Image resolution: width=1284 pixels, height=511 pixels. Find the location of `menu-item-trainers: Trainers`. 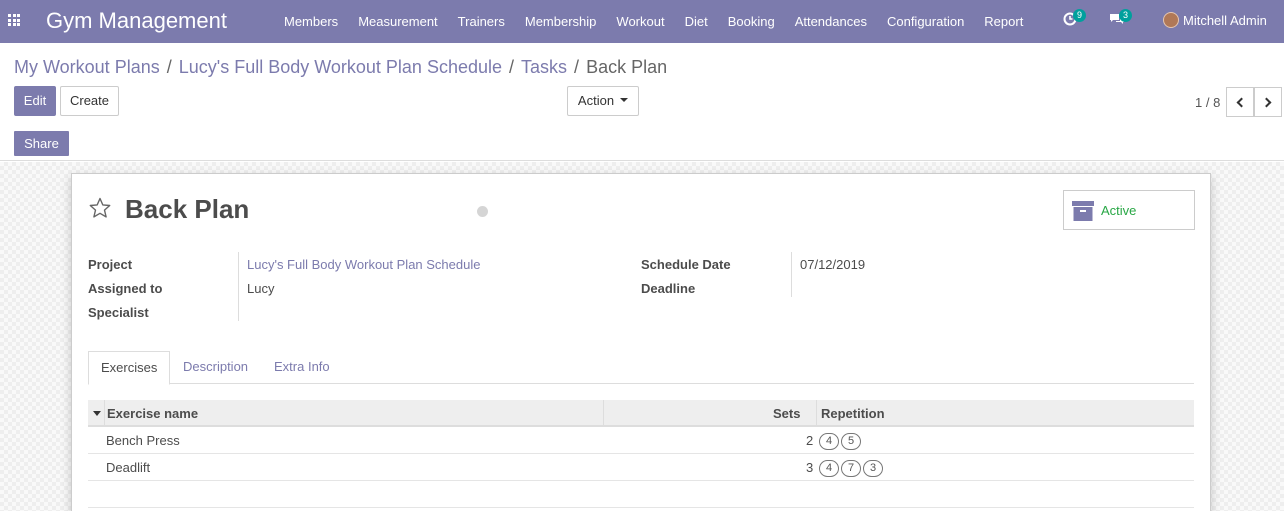

menu-item-trainers: Trainers is located at coordinates (481, 21).